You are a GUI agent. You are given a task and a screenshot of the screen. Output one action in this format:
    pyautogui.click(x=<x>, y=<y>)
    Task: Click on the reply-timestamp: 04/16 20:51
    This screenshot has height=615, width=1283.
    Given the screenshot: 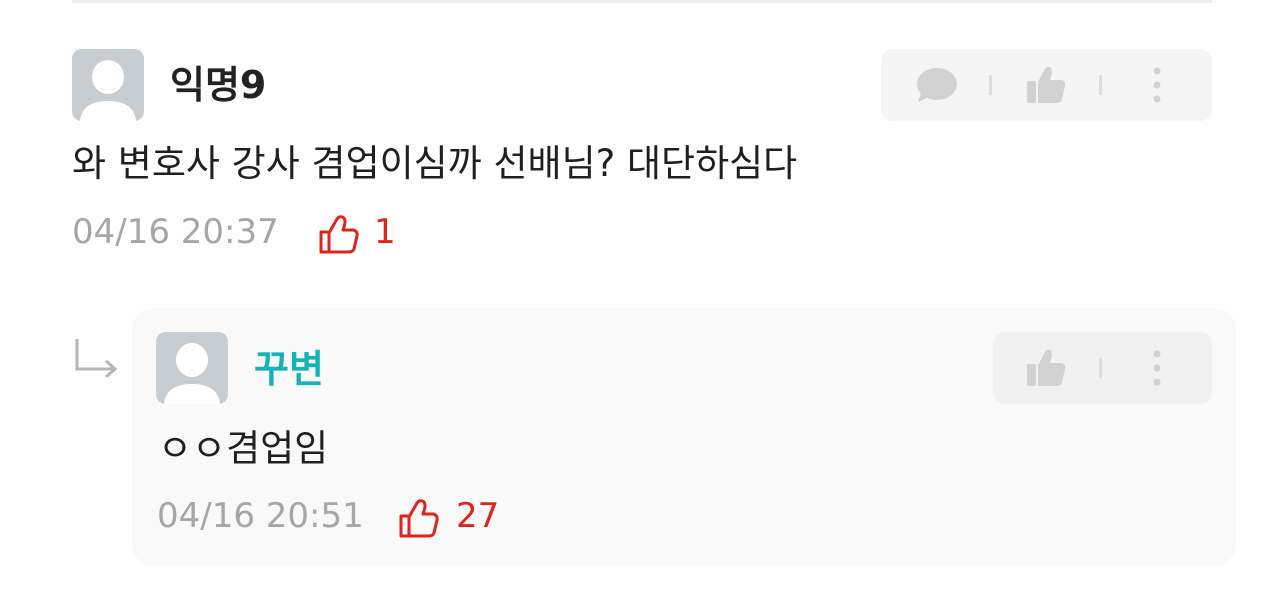 What is the action you would take?
    pyautogui.click(x=260, y=516)
    